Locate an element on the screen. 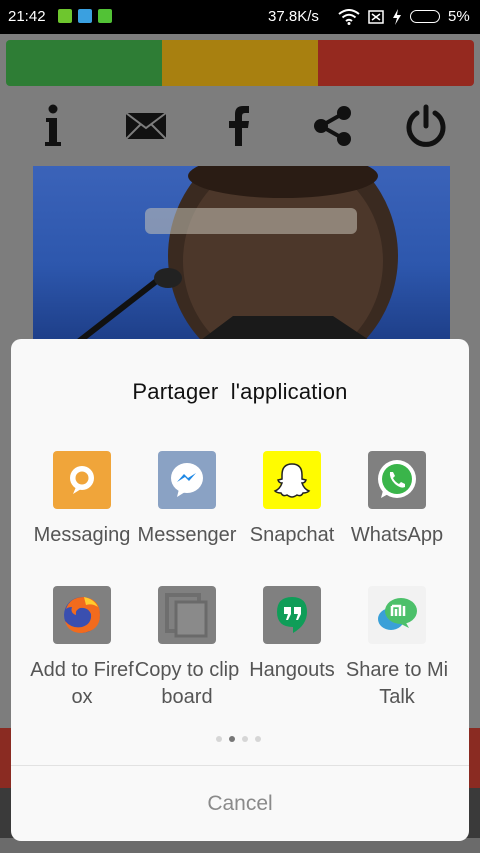  mail-icon is located at coordinates (146, 126).